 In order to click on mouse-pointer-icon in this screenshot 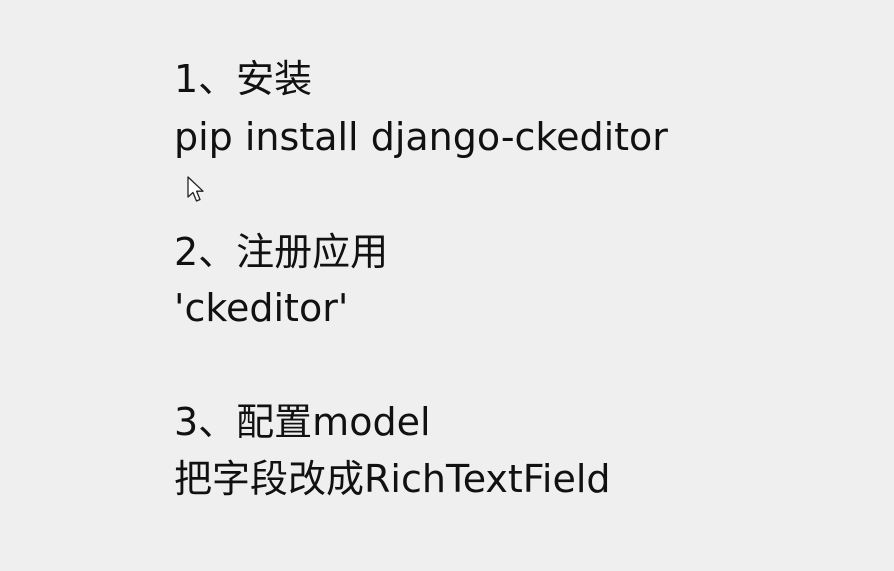, I will do `click(195, 189)`.